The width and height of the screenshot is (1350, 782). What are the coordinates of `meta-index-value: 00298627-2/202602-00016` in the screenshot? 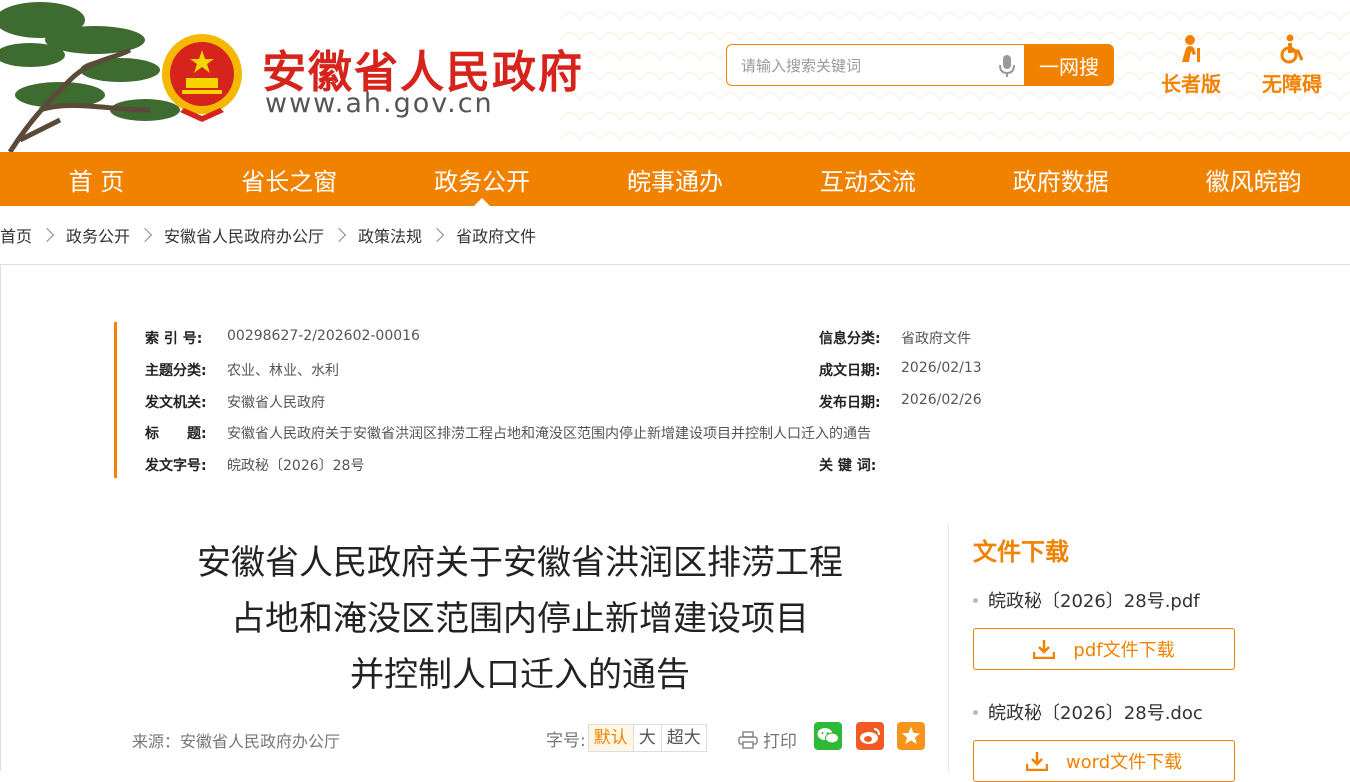 It's located at (323, 336).